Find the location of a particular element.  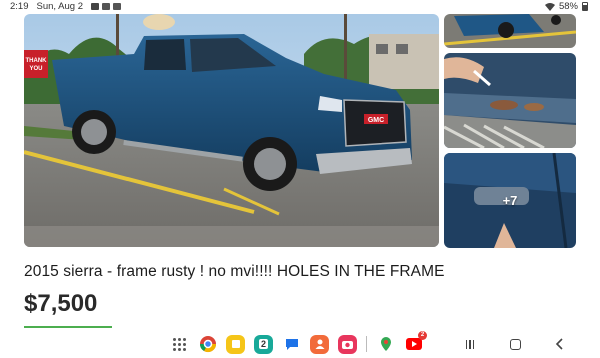

svg-text: YOU is located at coordinates (35, 69).